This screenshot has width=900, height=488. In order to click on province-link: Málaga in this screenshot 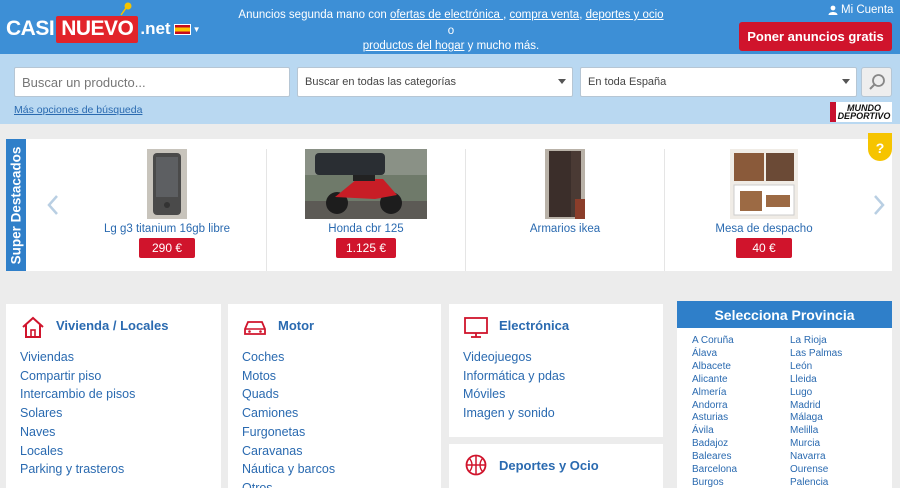, I will do `click(839, 418)`.